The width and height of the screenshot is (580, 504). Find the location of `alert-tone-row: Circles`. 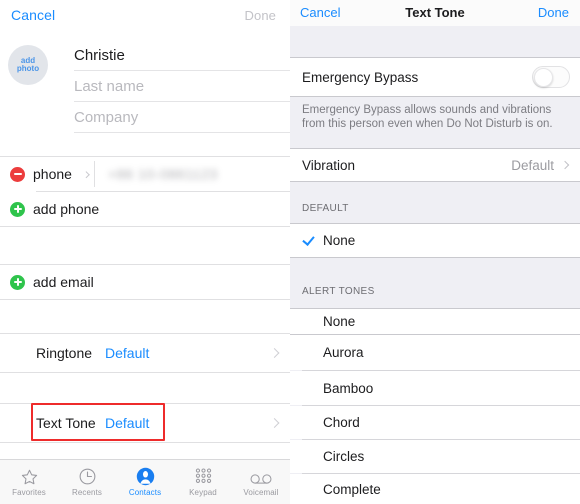

alert-tone-row: Circles is located at coordinates (435, 456).